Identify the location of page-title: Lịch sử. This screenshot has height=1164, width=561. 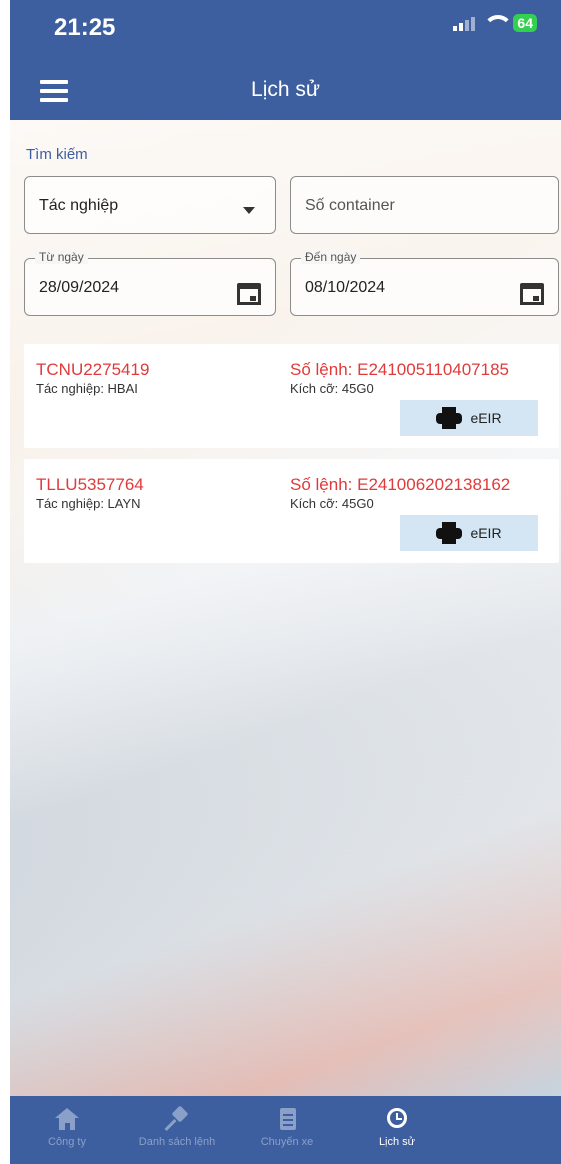
(285, 89).